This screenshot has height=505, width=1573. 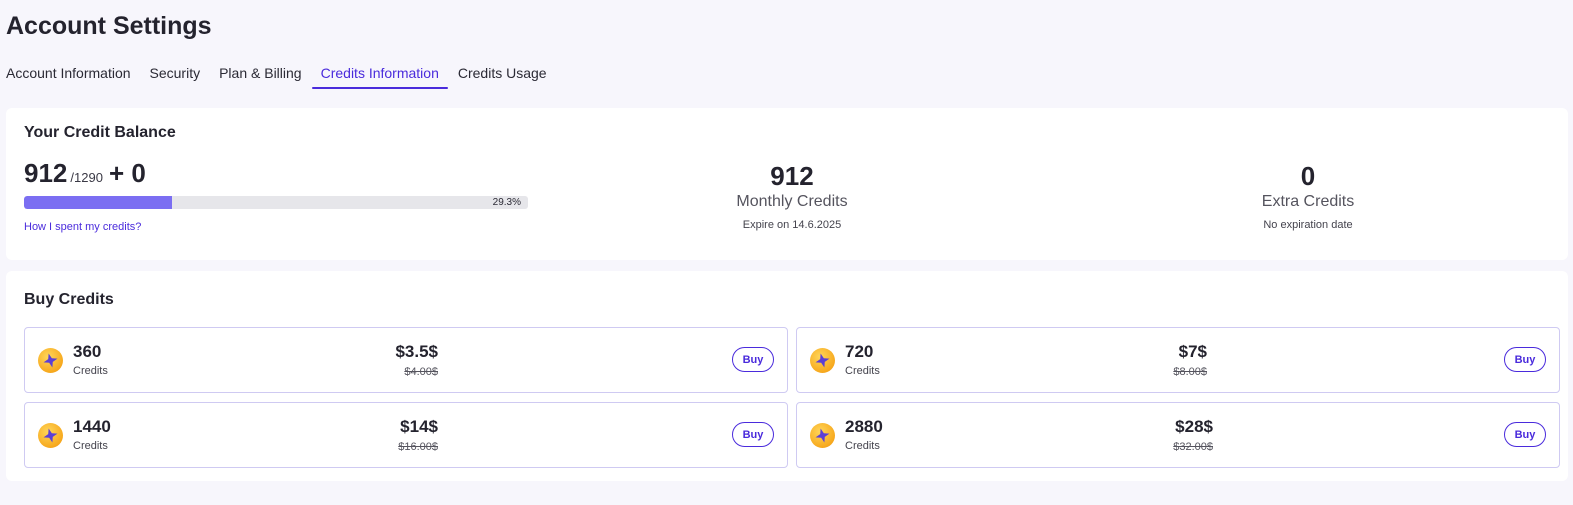 What do you see at coordinates (418, 447) in the screenshot?
I see `pack-old-price: $16.00$` at bounding box center [418, 447].